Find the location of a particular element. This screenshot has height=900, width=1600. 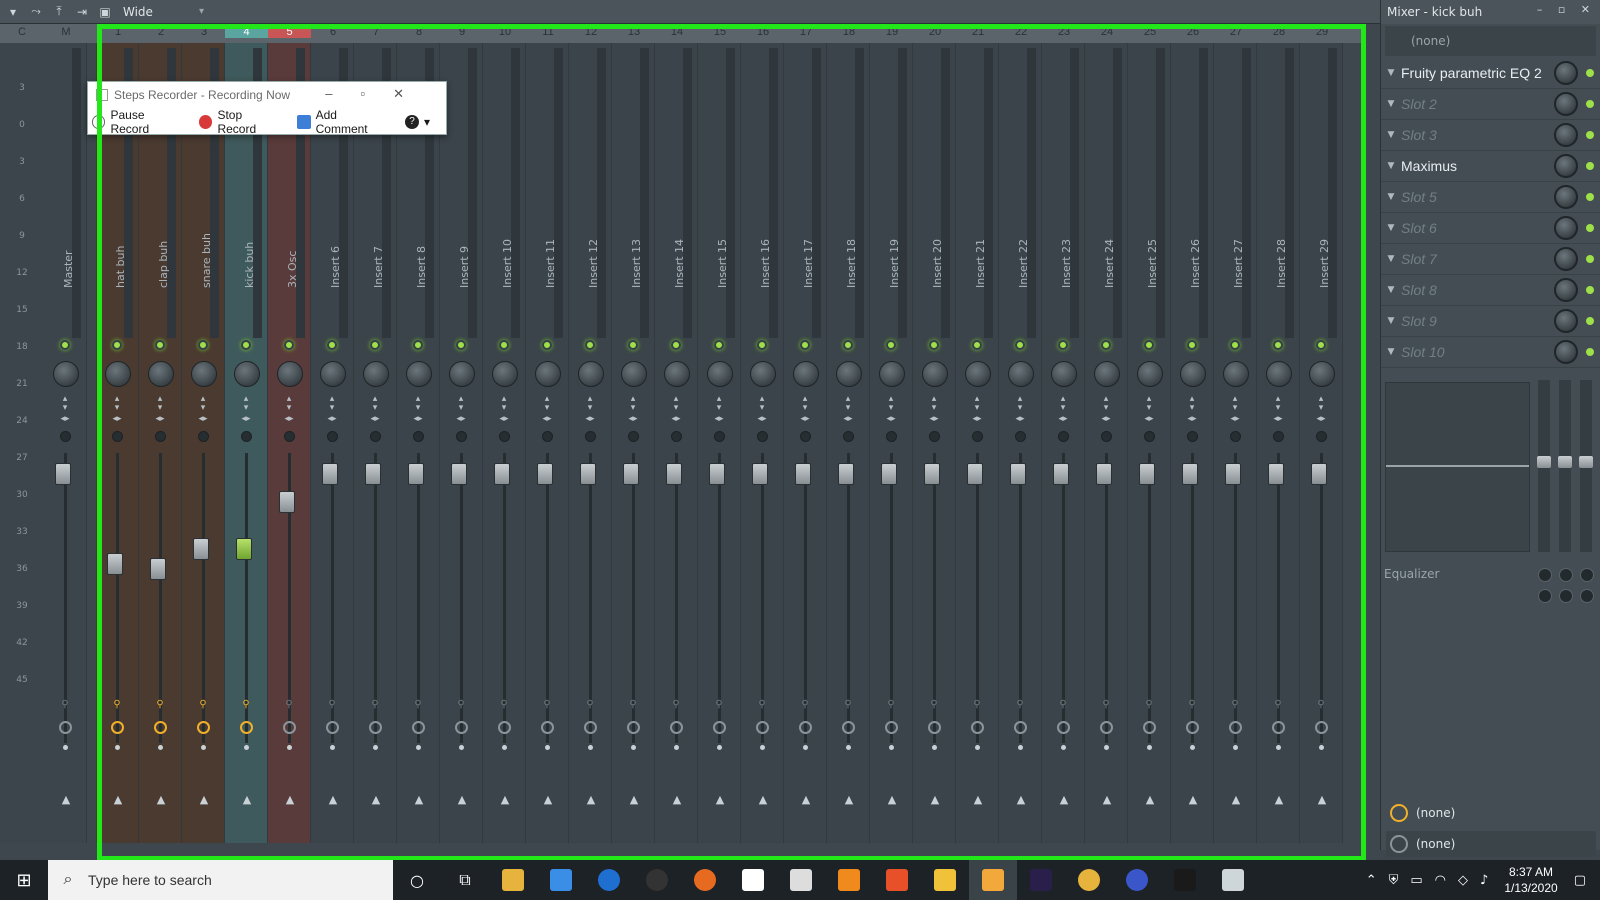

app-green-icon is located at coordinates (1185, 880).